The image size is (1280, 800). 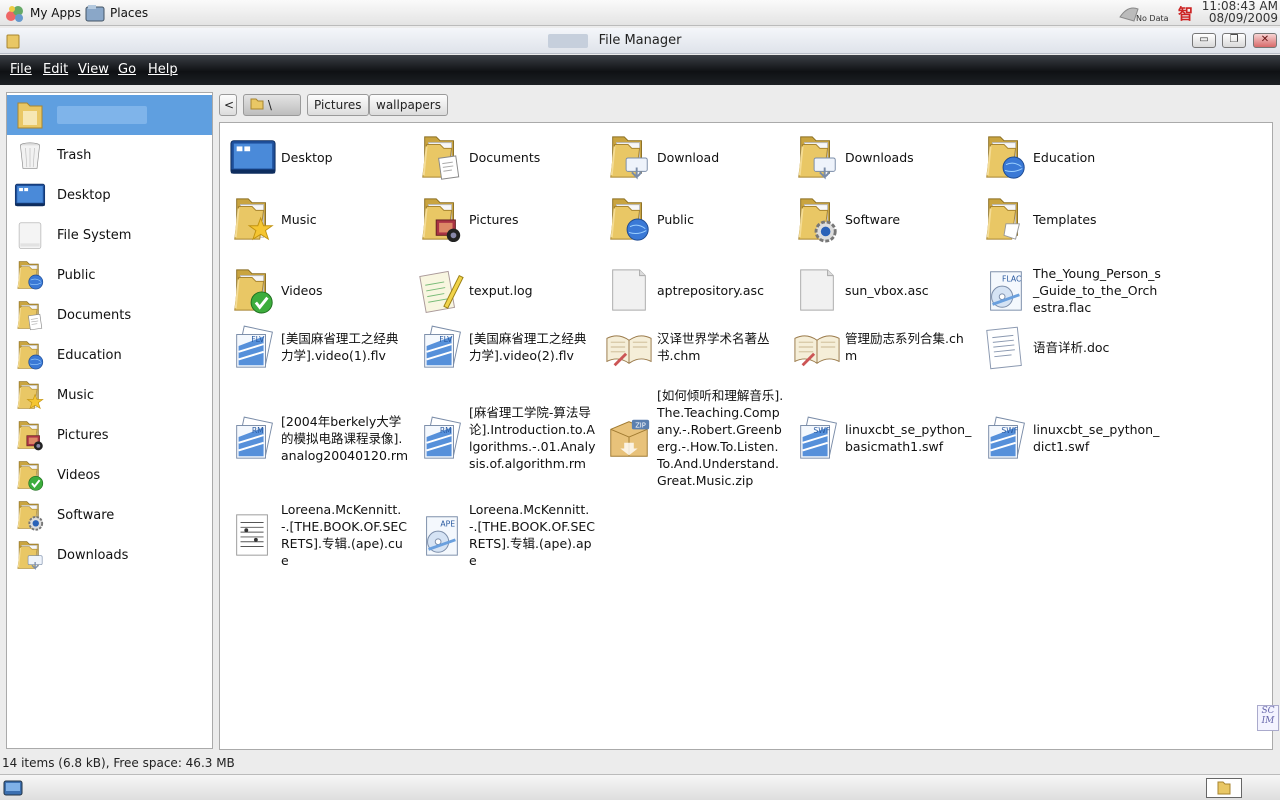 I want to click on path-crumb-pictures: Pictures, so click(x=338, y=105).